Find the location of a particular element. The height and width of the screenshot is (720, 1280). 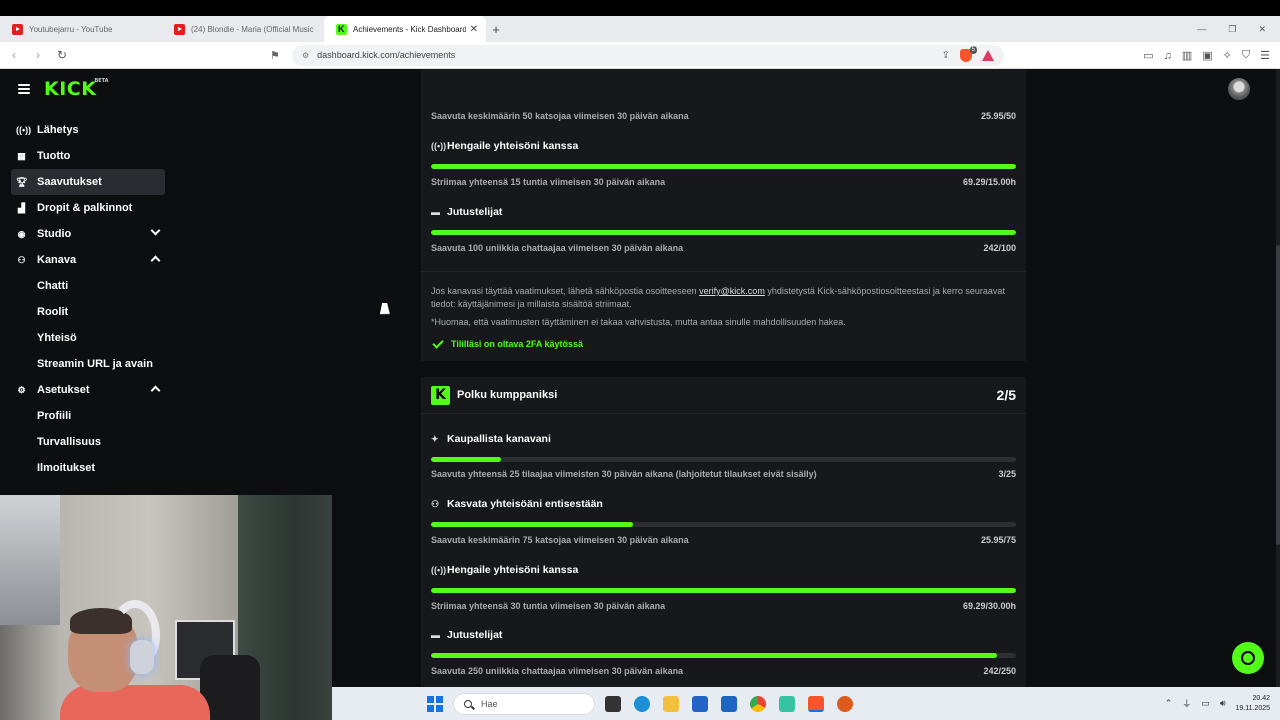

sidebar-subitem-yhteiso: Yhteisö is located at coordinates (88, 338).